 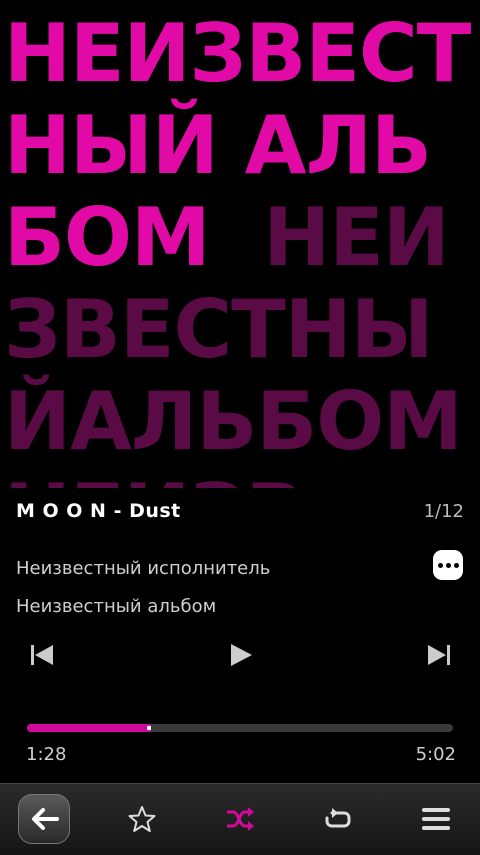 What do you see at coordinates (46, 754) in the screenshot?
I see `elapsed-time: 1:28` at bounding box center [46, 754].